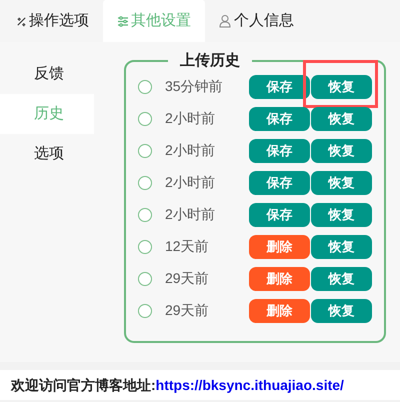 This screenshot has height=402, width=400. I want to click on history-time: 12天前, so click(187, 246).